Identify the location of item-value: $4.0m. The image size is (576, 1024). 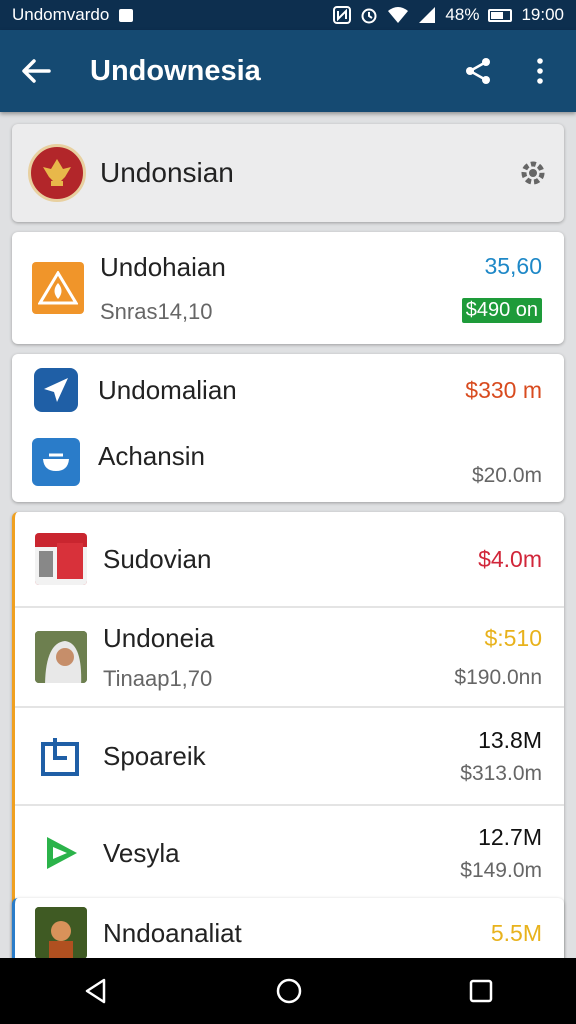
(510, 558).